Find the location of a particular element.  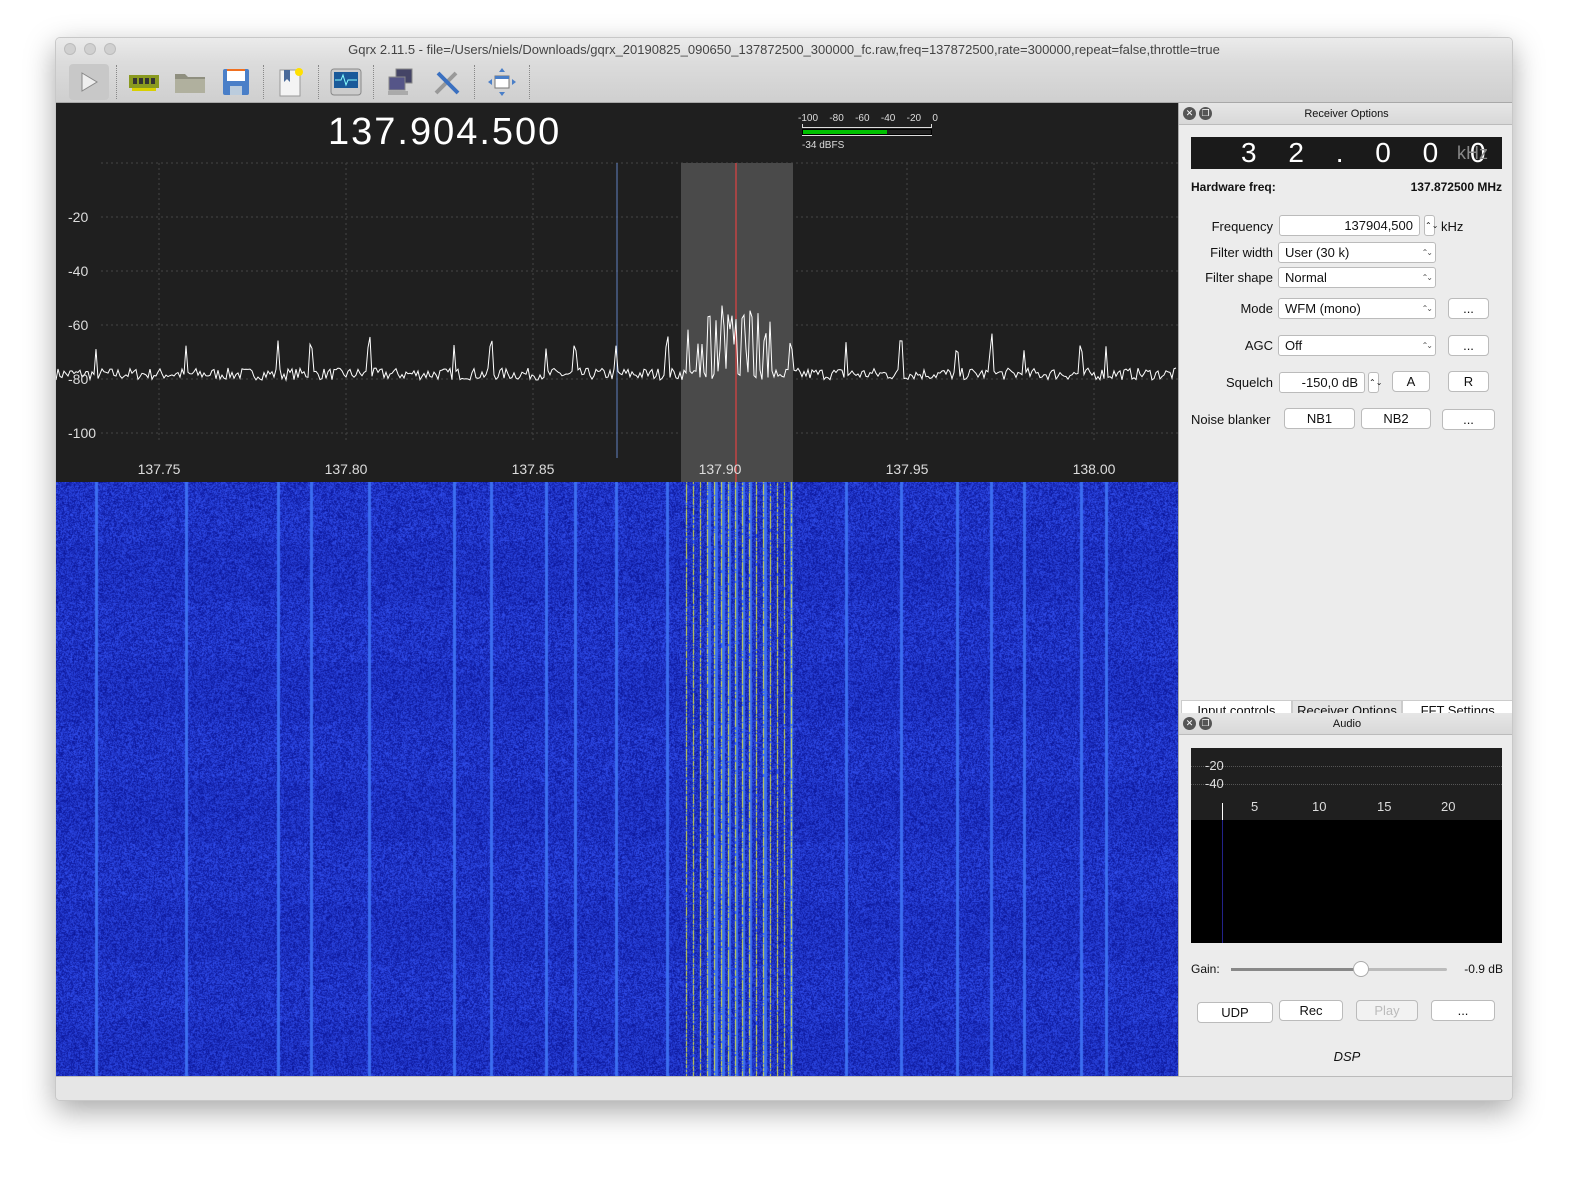

meter-tick: -20 is located at coordinates (914, 118).